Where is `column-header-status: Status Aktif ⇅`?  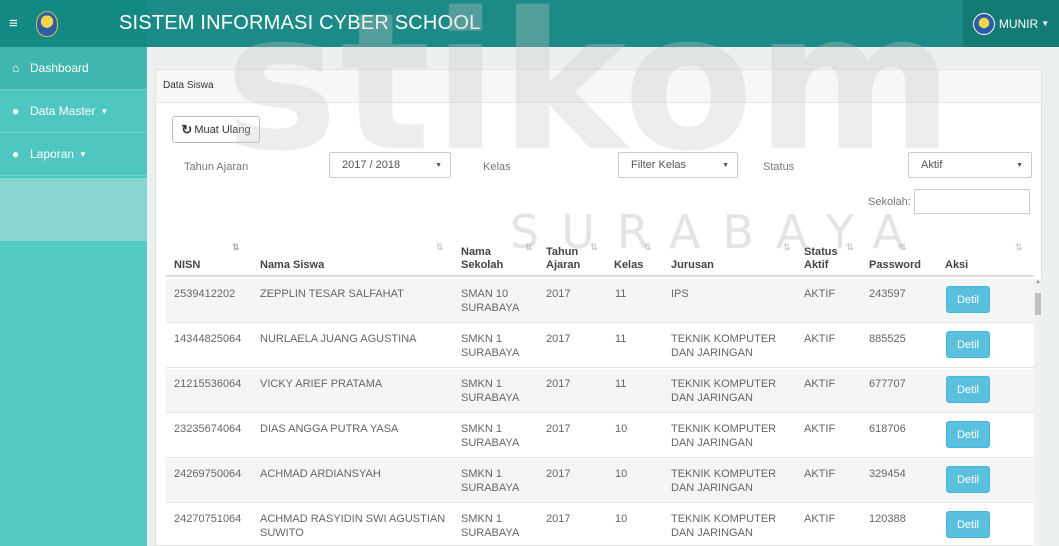
column-header-status: Status Aktif ⇅ is located at coordinates (836, 257).